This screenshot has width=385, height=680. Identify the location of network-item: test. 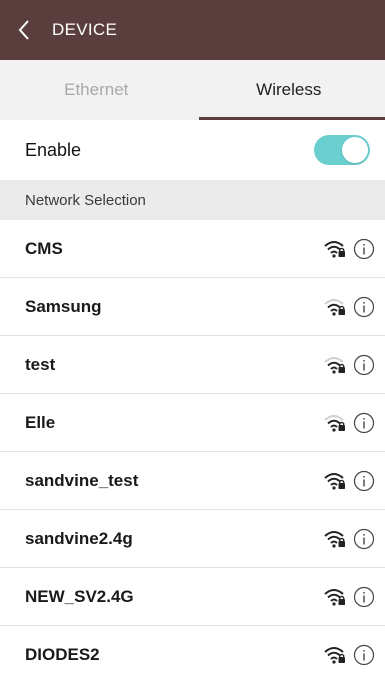
(192, 365).